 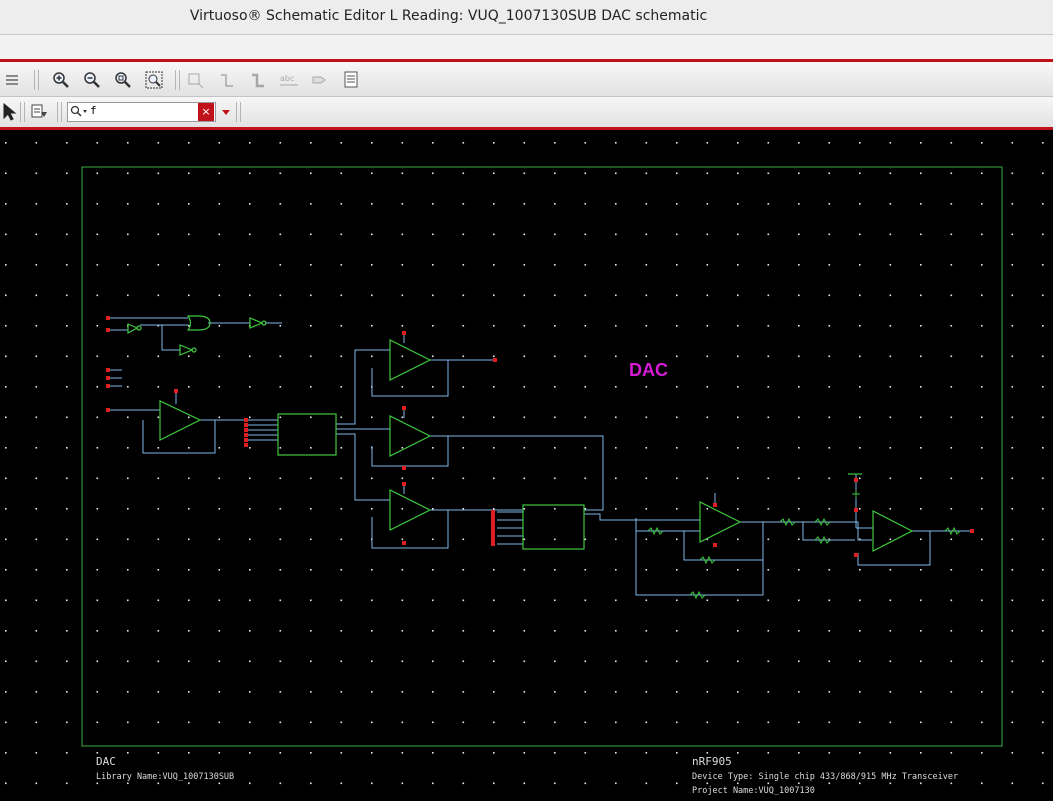 What do you see at coordinates (61, 80) in the screenshot?
I see `zoom-in-icon` at bounding box center [61, 80].